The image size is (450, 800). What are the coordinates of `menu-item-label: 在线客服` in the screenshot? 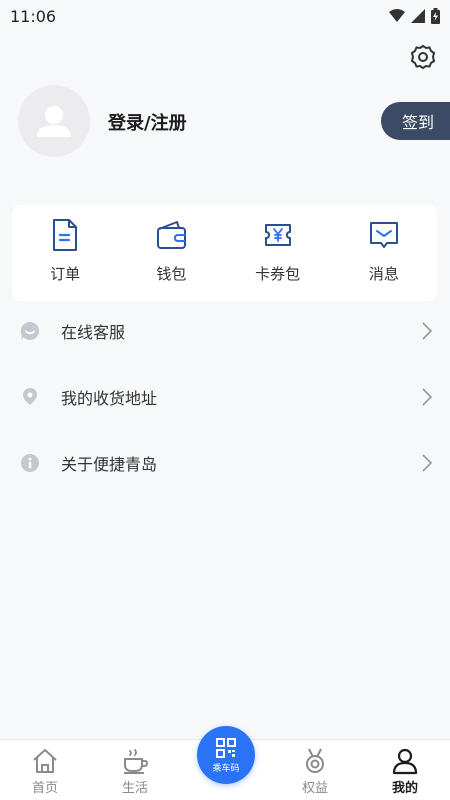 It's located at (93, 332).